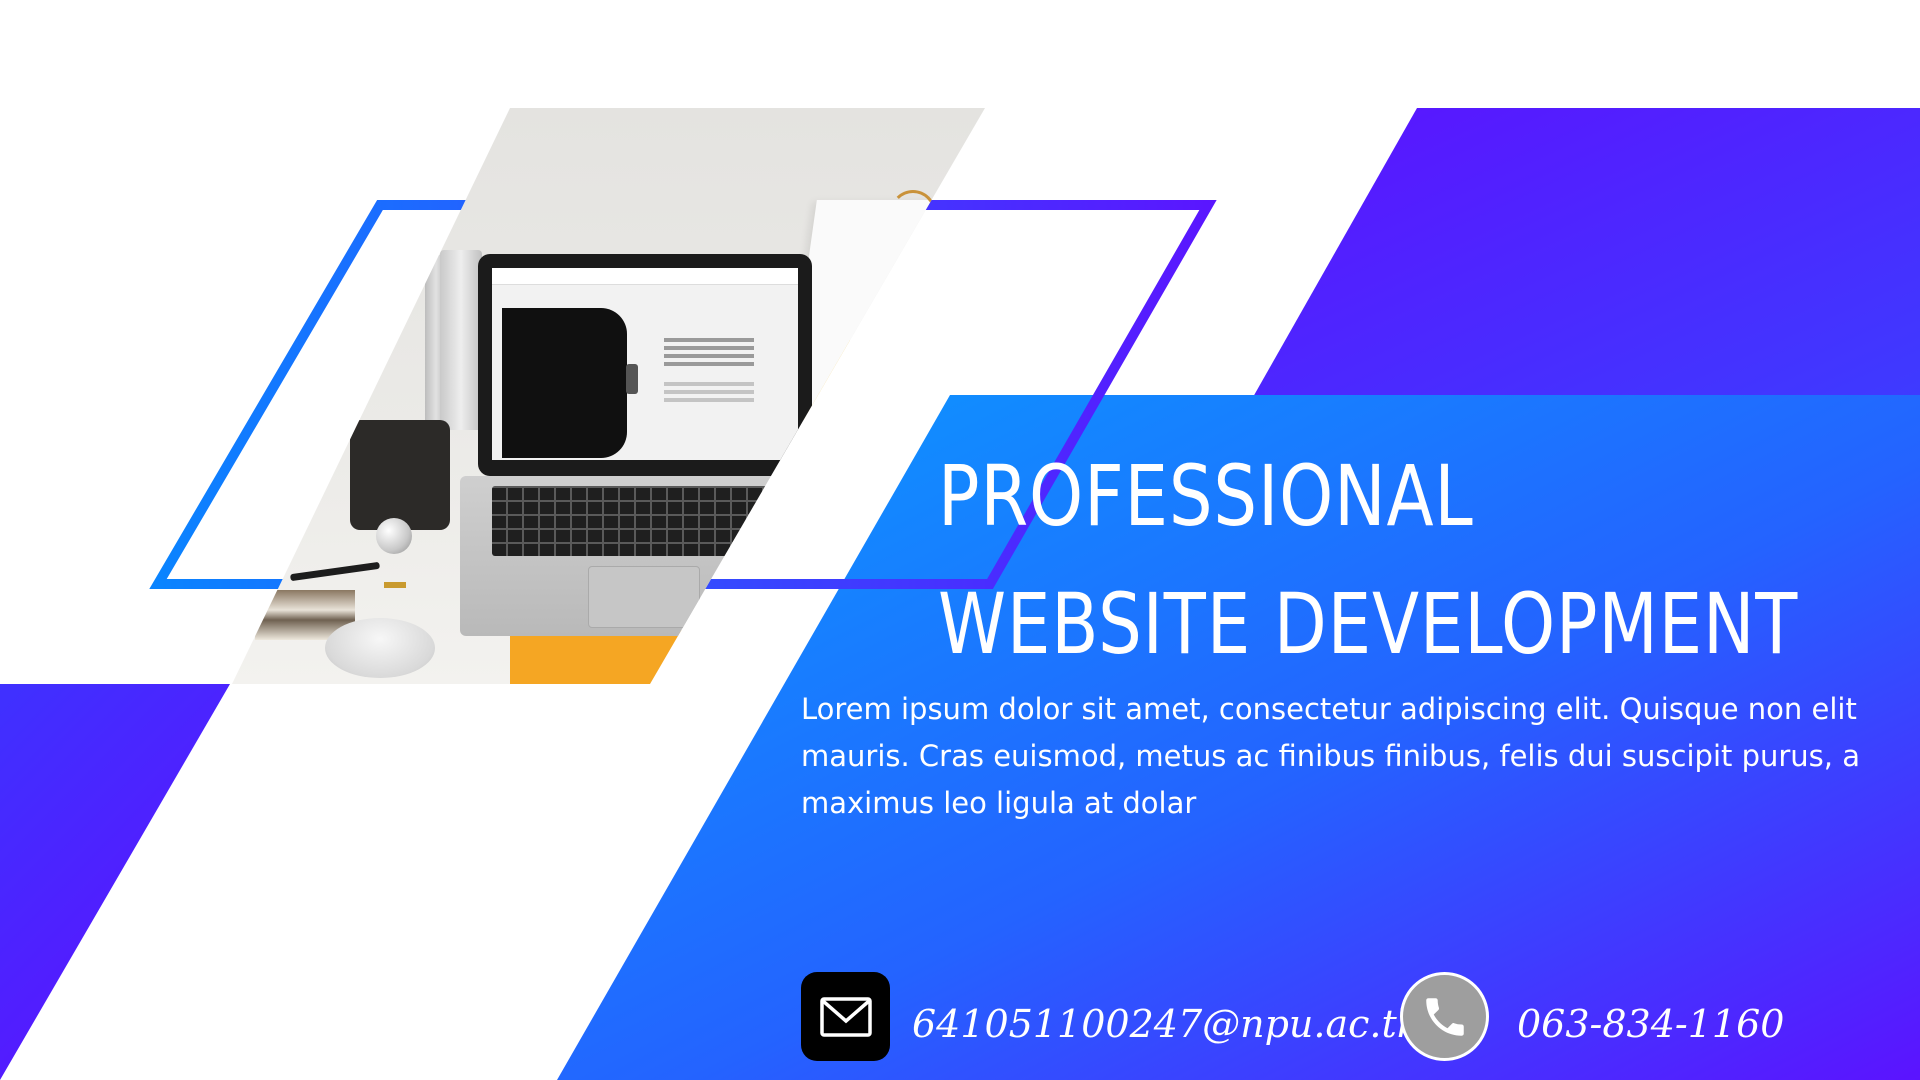 The height and width of the screenshot is (1080, 1920). I want to click on globe-stand, so click(395, 570).